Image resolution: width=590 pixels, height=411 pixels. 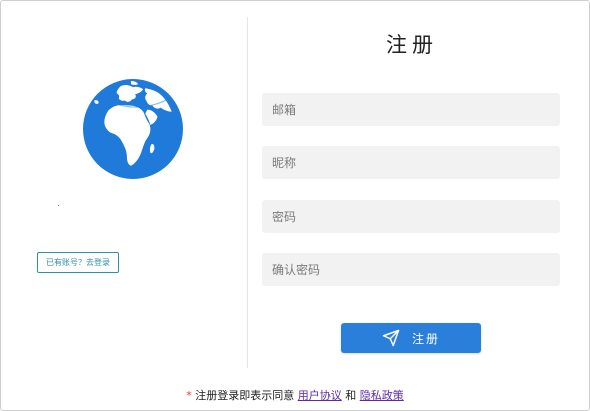 What do you see at coordinates (425, 338) in the screenshot?
I see `register-button-label: 注册` at bounding box center [425, 338].